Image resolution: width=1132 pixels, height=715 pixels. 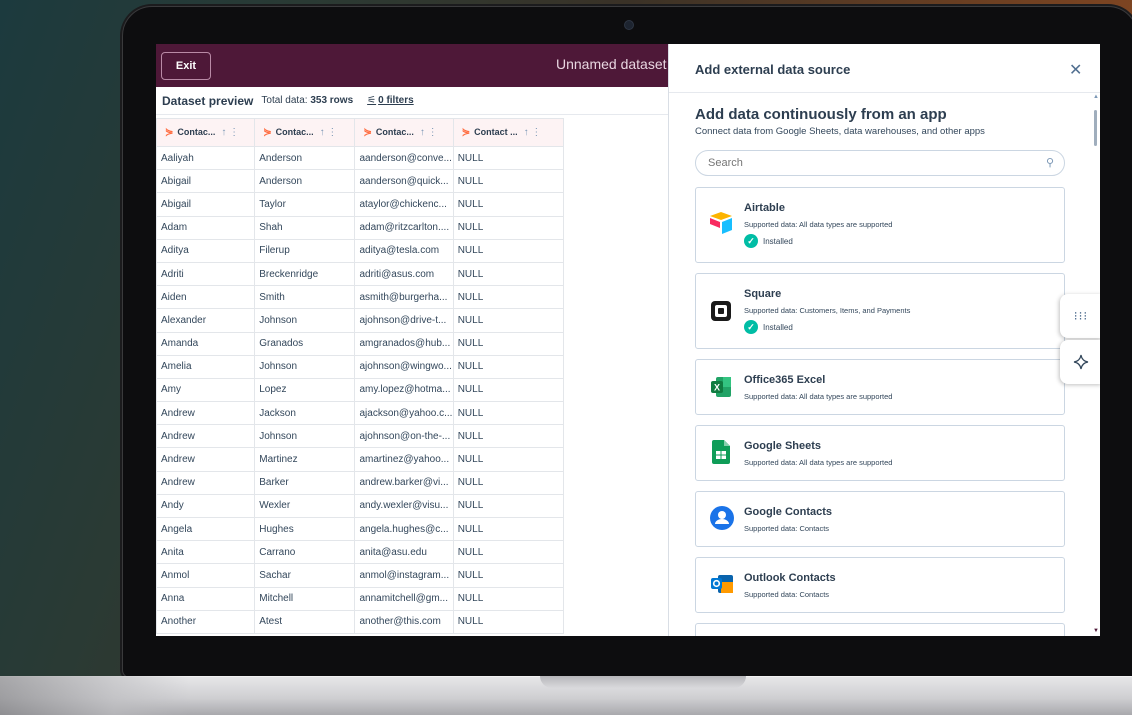 What do you see at coordinates (305, 297) in the screenshot?
I see `table-cell: Smith` at bounding box center [305, 297].